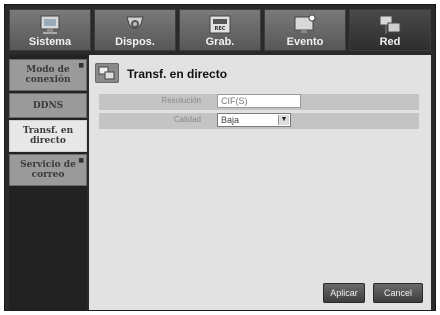  I want to click on tab-dispos: Dispos., so click(135, 30).